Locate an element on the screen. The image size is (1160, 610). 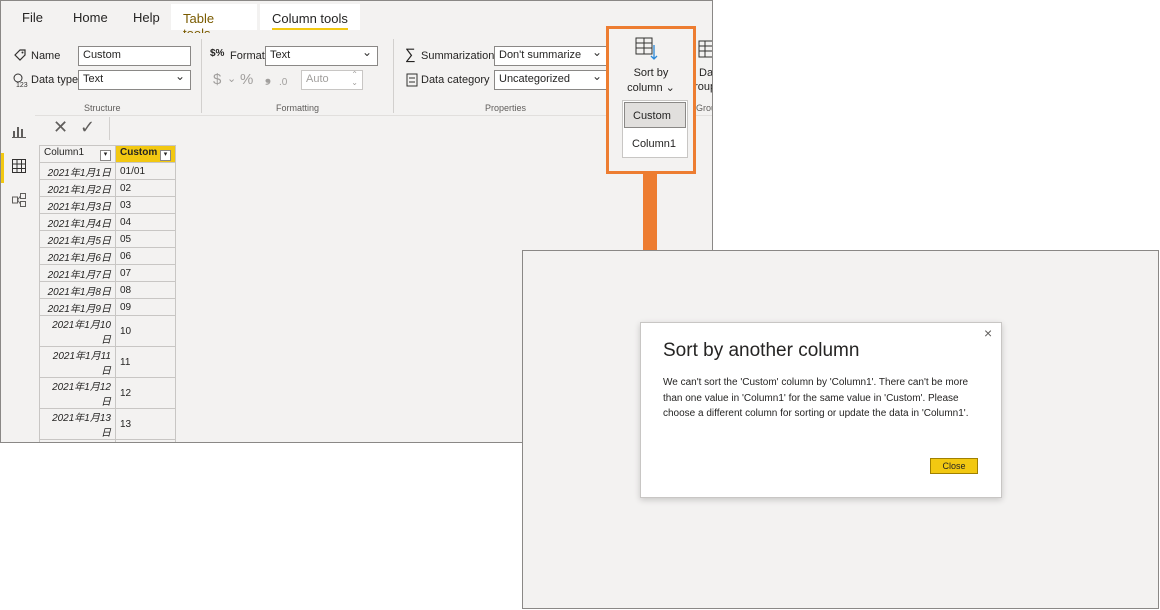
table-row: 2021年1月11日 11 is located at coordinates (107, 362).